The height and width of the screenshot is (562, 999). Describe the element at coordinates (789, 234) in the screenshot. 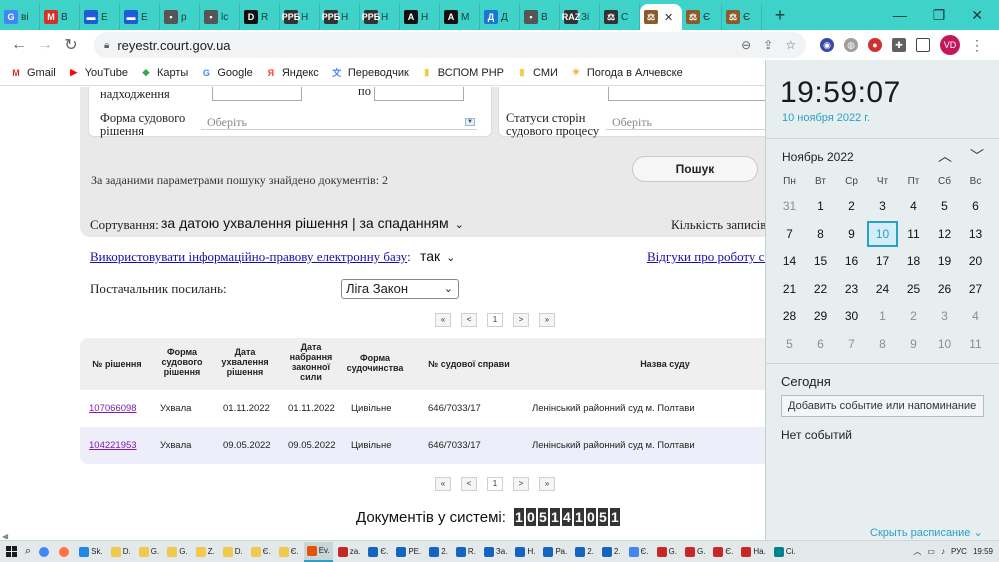

I see `calendar-day: 7` at that location.